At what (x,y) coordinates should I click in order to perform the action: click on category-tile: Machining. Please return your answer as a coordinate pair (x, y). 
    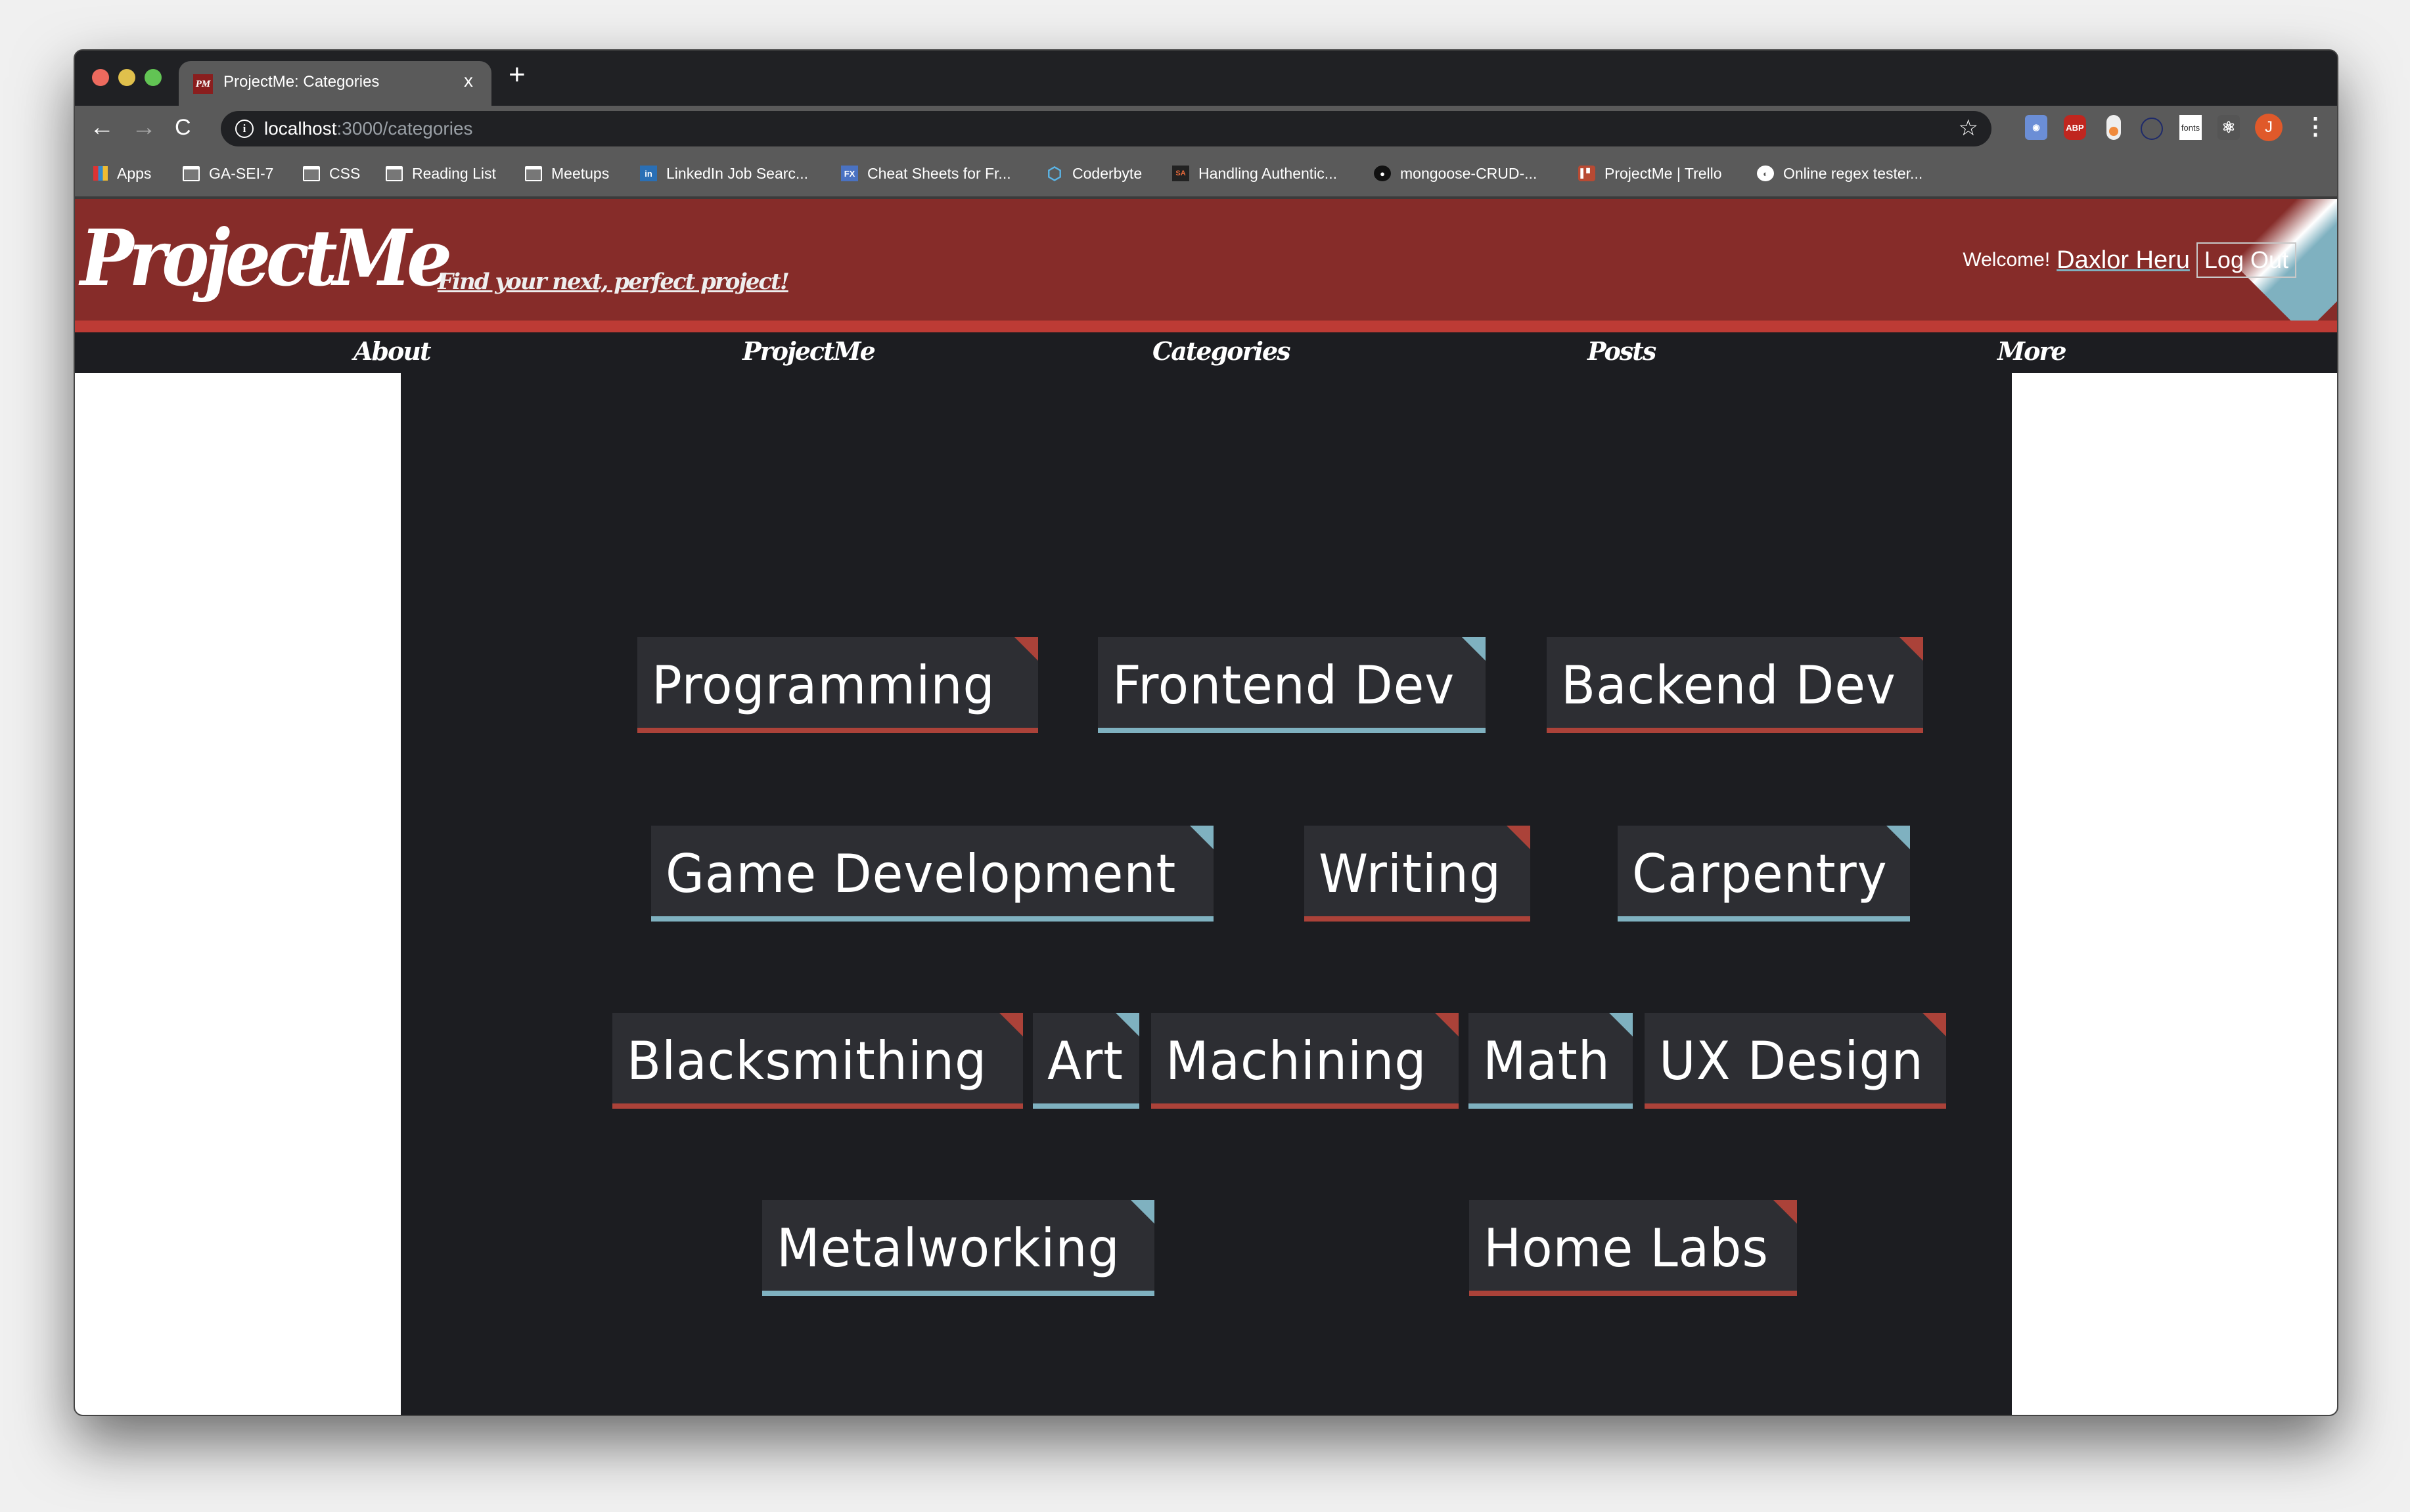
    Looking at the image, I should click on (1305, 1061).